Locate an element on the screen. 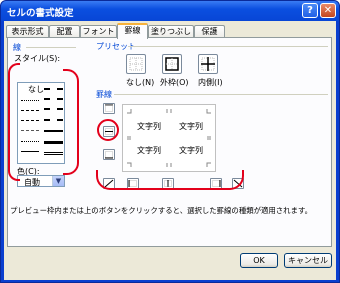 This screenshot has height=283, width=340. border-group-title: 罫線 is located at coordinates (104, 94).